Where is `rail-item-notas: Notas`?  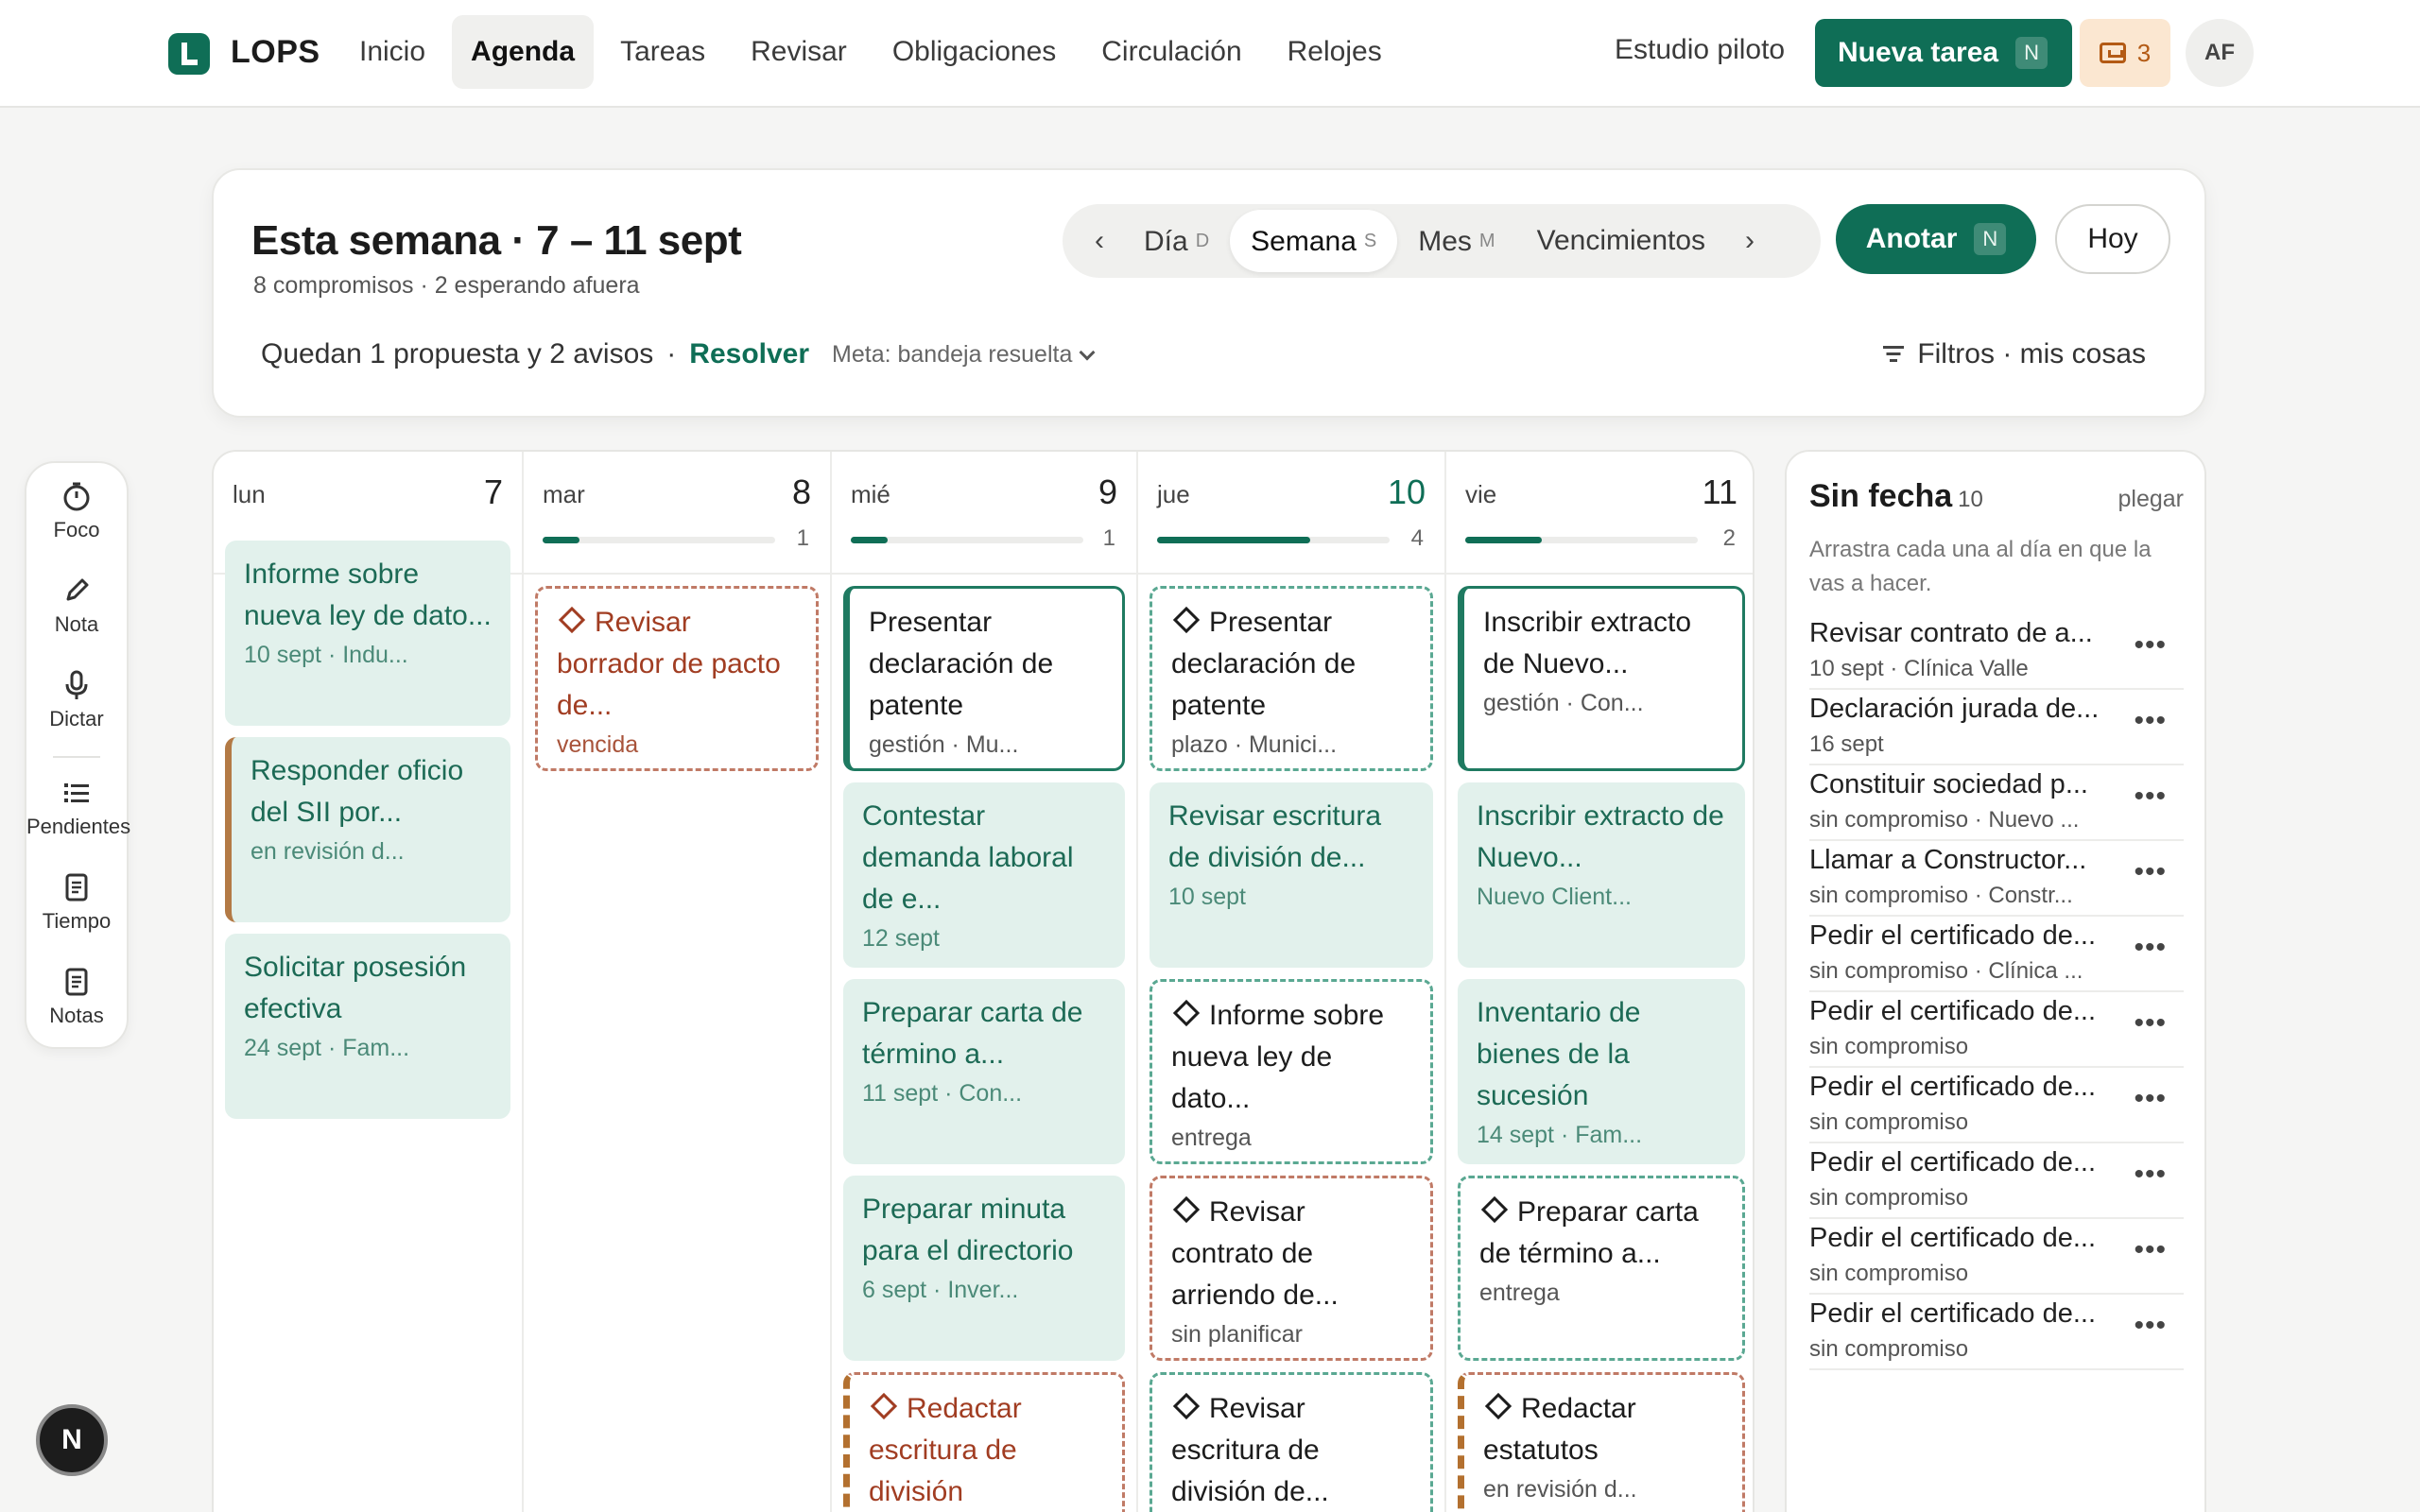 rail-item-notas: Notas is located at coordinates (76, 997).